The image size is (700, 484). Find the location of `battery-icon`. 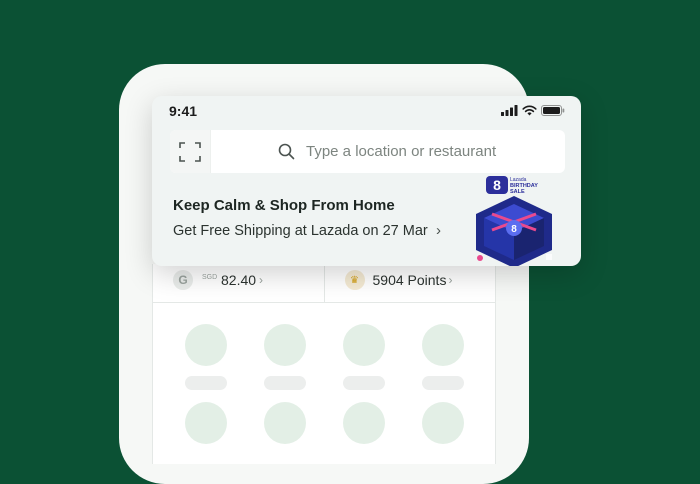

battery-icon is located at coordinates (553, 110).